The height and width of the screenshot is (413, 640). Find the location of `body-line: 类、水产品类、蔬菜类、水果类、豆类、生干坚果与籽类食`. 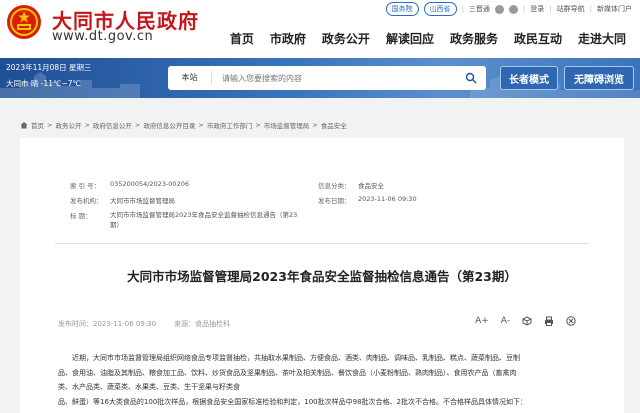

body-line: 类、水产品类、蔬菜类、水果类、豆类、生干坚果与籽类食 is located at coordinates (149, 387).